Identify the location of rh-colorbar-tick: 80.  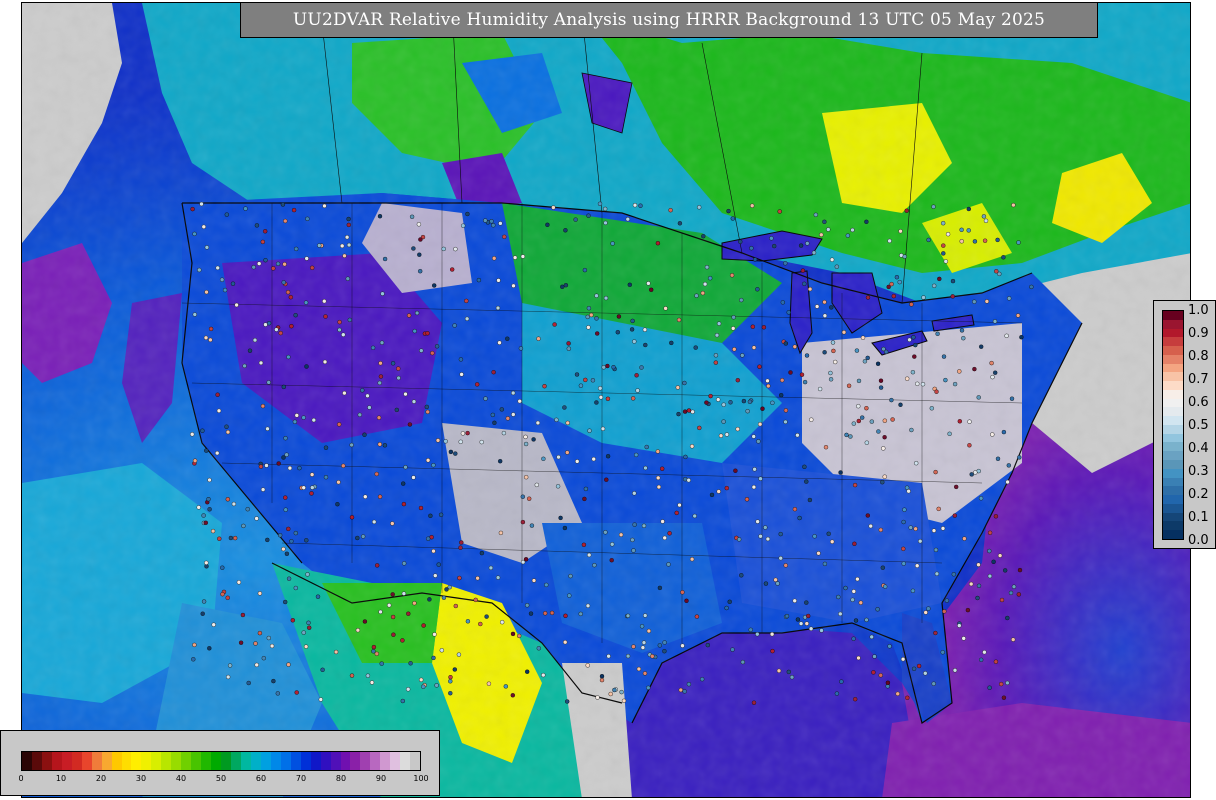
(341, 778).